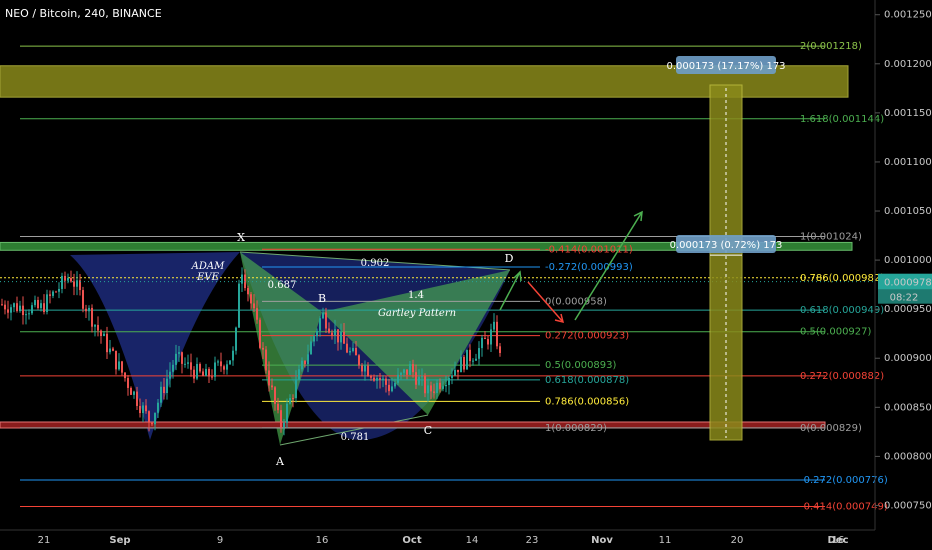  What do you see at coordinates (413, 425) in the screenshot?
I see `support-zone` at bounding box center [413, 425].